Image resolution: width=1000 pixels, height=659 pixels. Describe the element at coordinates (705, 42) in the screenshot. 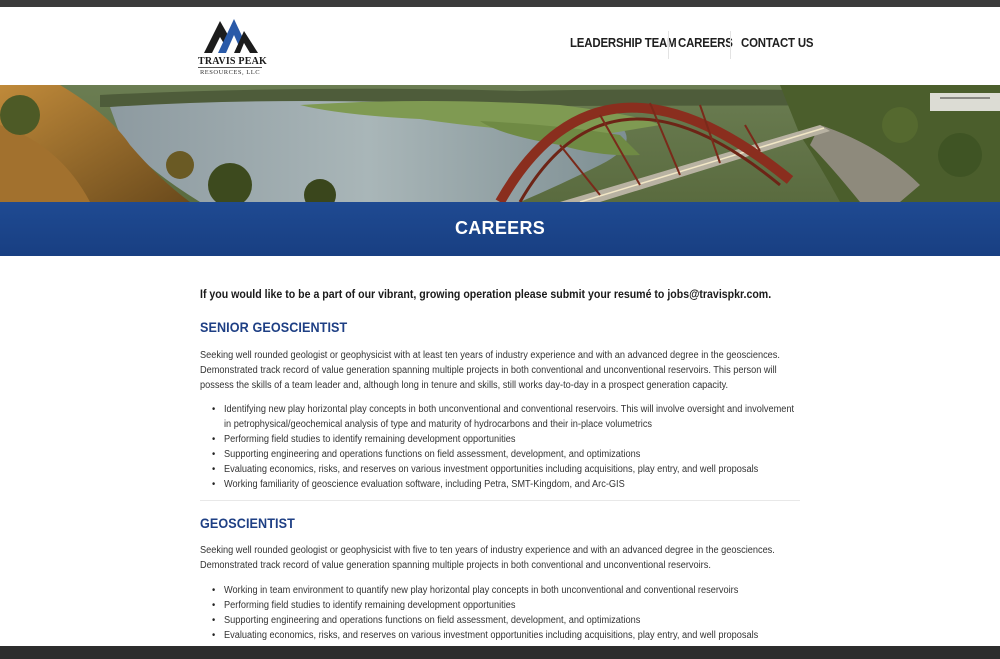

I see `nav-careers: CAREERS` at that location.